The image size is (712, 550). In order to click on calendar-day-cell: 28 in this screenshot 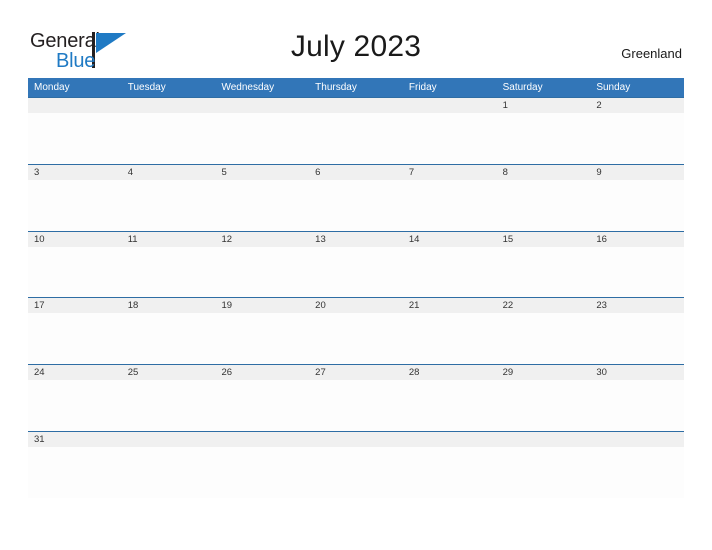, I will do `click(449, 398)`.